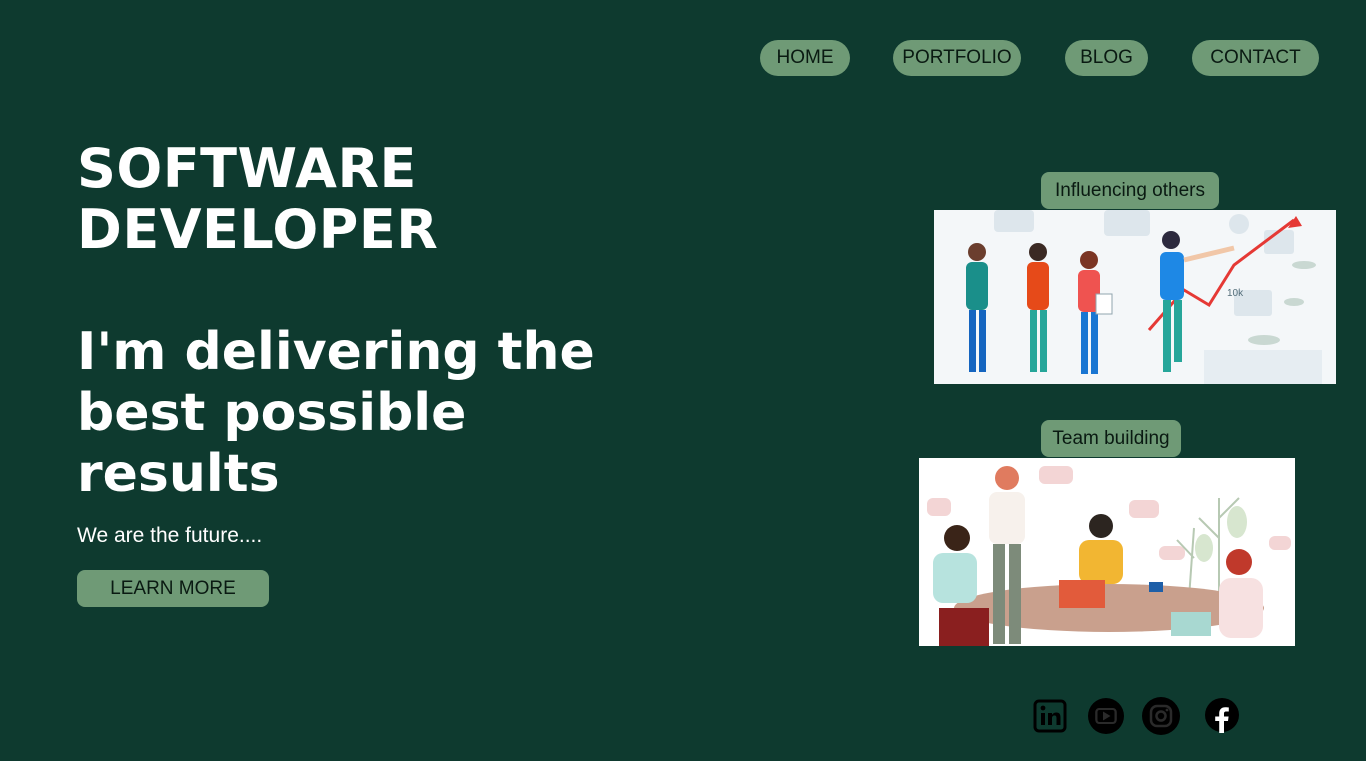 The width and height of the screenshot is (1366, 761). What do you see at coordinates (1135, 297) in the screenshot?
I see `team-presentation-illustration: 10k` at bounding box center [1135, 297].